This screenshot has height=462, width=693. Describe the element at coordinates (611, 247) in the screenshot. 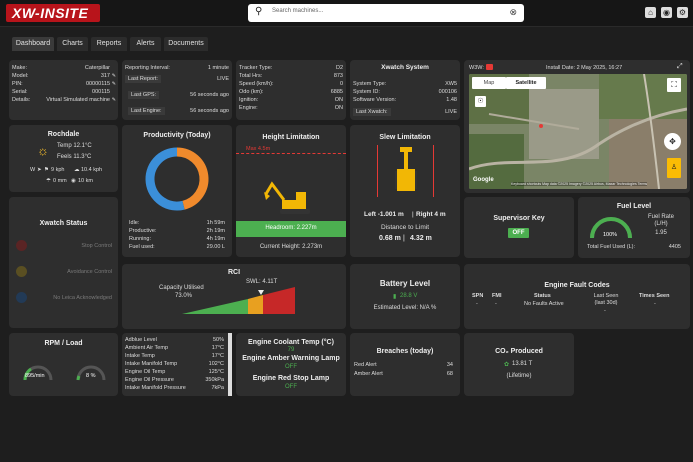

I see `total-fuel-label: Total Fuel Used (L):` at that location.